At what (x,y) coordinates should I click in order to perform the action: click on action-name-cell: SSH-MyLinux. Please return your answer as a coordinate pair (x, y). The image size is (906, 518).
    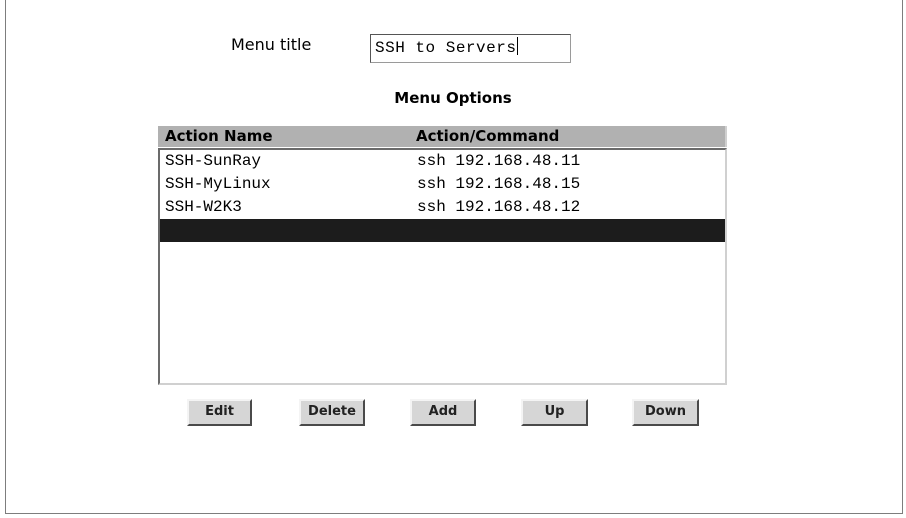
    Looking at the image, I should click on (218, 184).